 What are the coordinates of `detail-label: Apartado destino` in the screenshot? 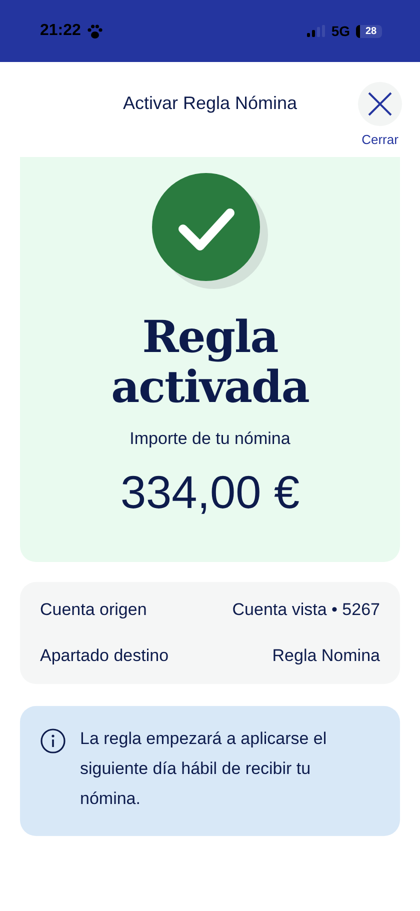 It's located at (104, 656).